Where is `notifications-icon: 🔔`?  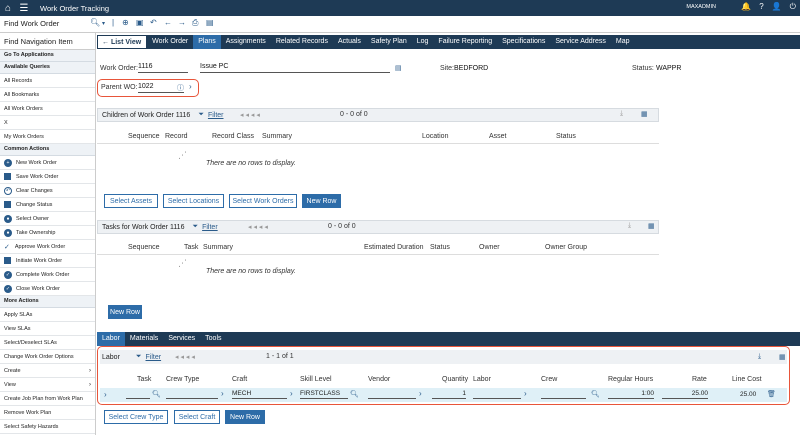 notifications-icon: 🔔 is located at coordinates (746, 7).